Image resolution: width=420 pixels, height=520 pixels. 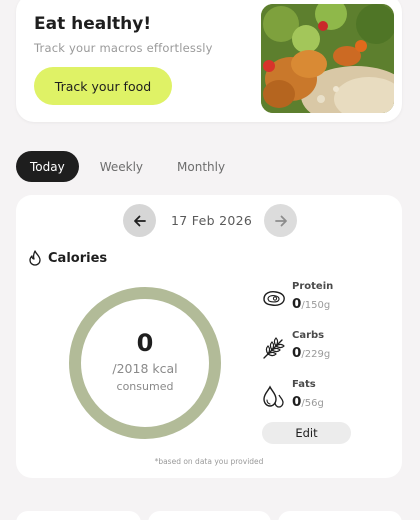 I want to click on steak-icon, so click(x=274, y=298).